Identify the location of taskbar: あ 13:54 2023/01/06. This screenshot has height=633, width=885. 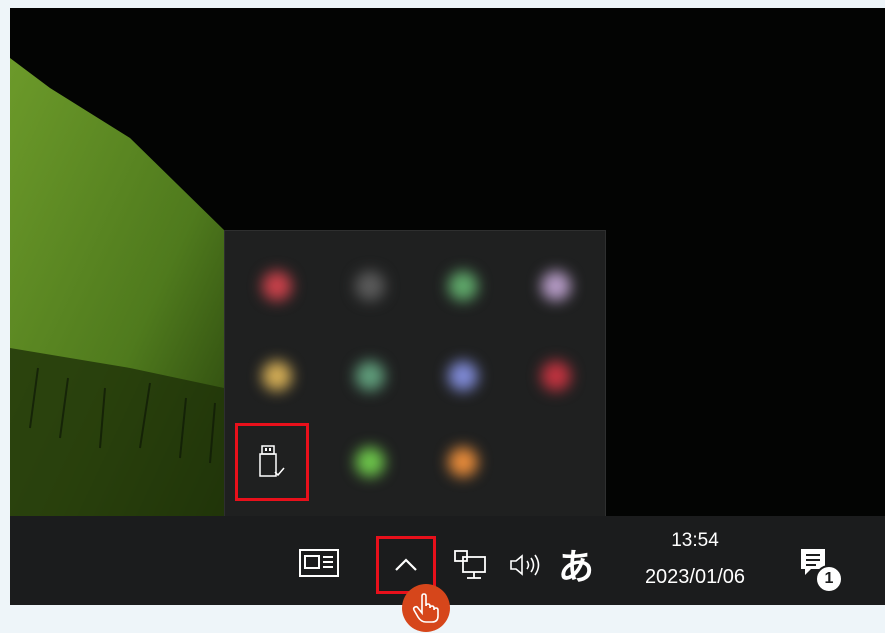
(447, 560).